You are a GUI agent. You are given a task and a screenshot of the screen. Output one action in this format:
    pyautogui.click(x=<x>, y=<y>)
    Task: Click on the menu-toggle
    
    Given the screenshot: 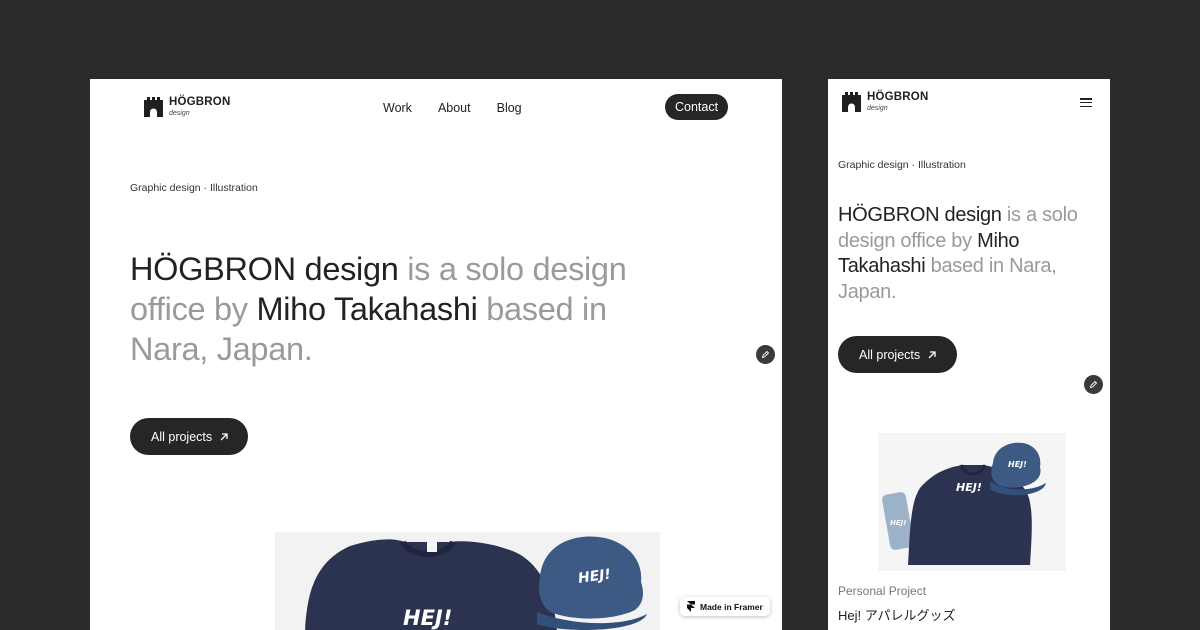 What is the action you would take?
    pyautogui.click(x=1086, y=102)
    